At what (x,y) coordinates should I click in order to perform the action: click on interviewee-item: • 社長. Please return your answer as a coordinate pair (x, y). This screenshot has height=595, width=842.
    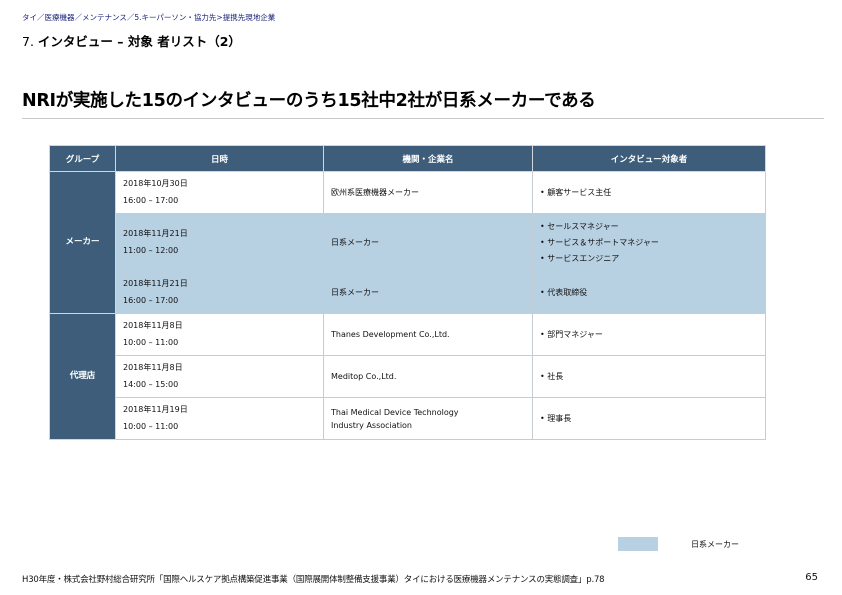
    Looking at the image, I should click on (552, 376).